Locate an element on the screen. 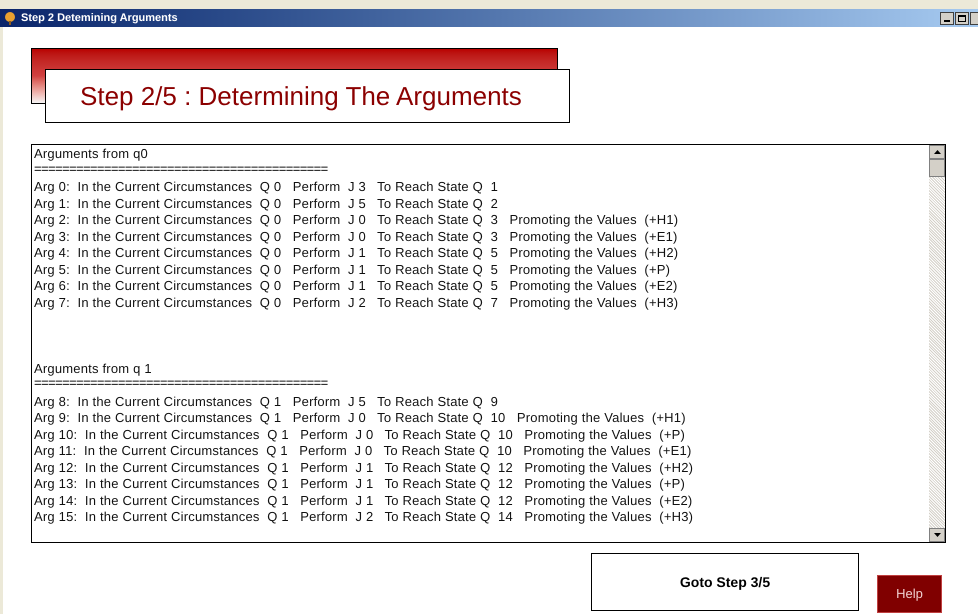  argument-line: Arg 13: In the Current Circumstances Q 1 Perform J 1 To Reach State Q 12 Promoting the Values (+P) is located at coordinates (360, 484).